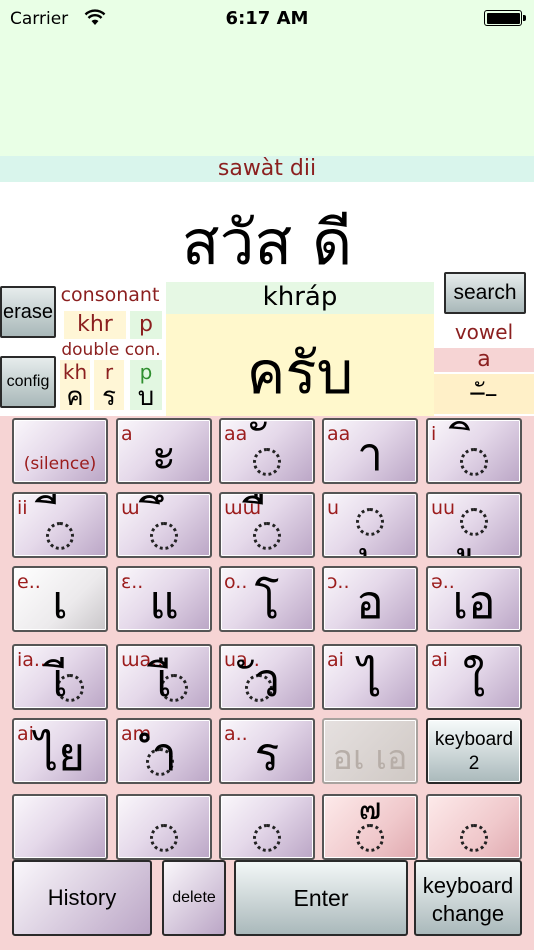 This screenshot has height=950, width=534. I want to click on key-vowel-or: ɔ.. อ, so click(370, 599).